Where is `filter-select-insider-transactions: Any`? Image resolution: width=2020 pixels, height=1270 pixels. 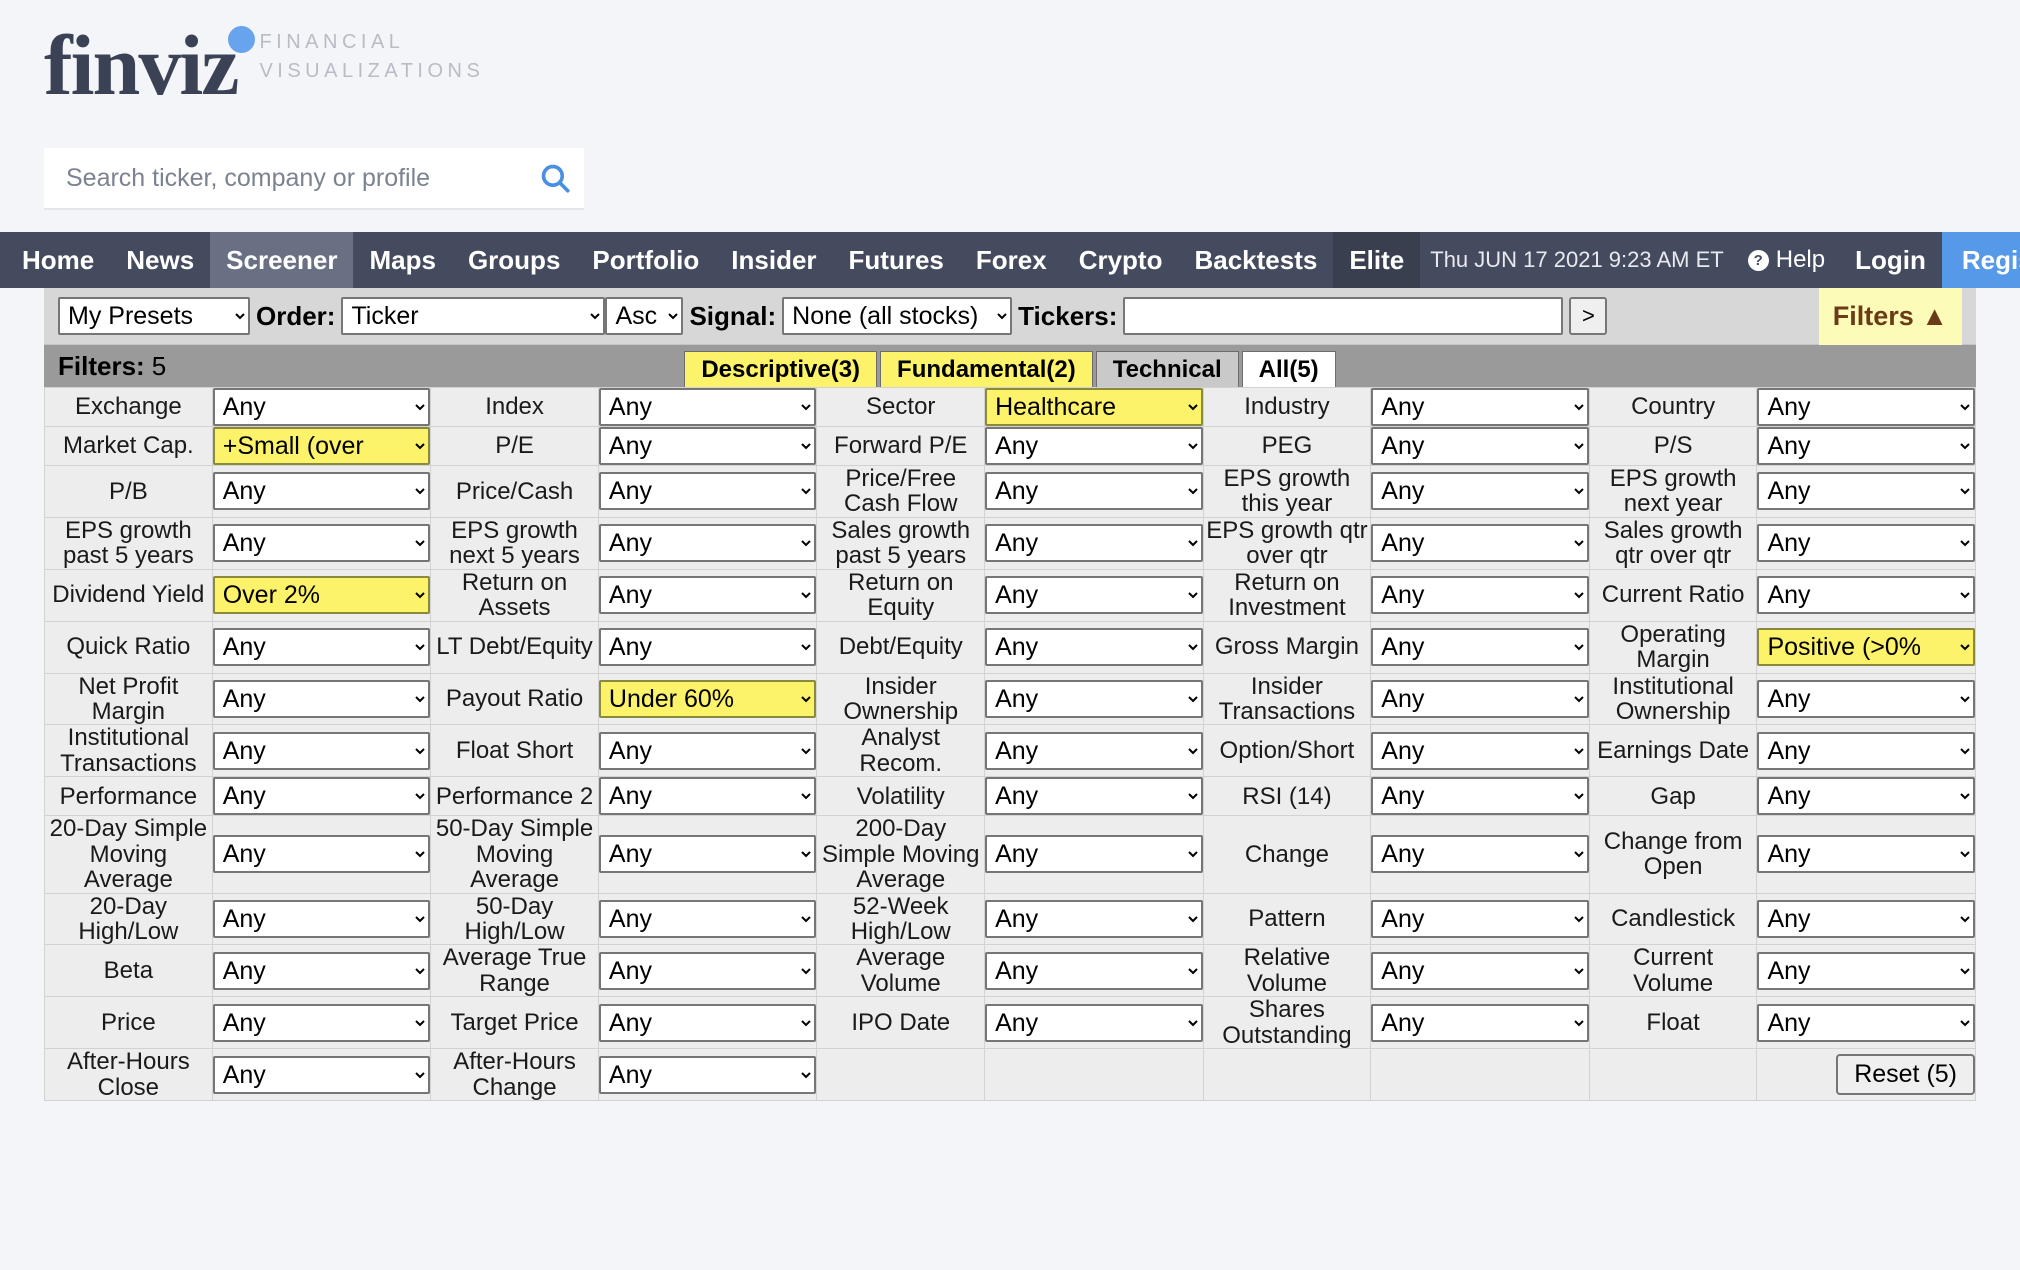
filter-select-insider-transactions: Any is located at coordinates (1480, 698).